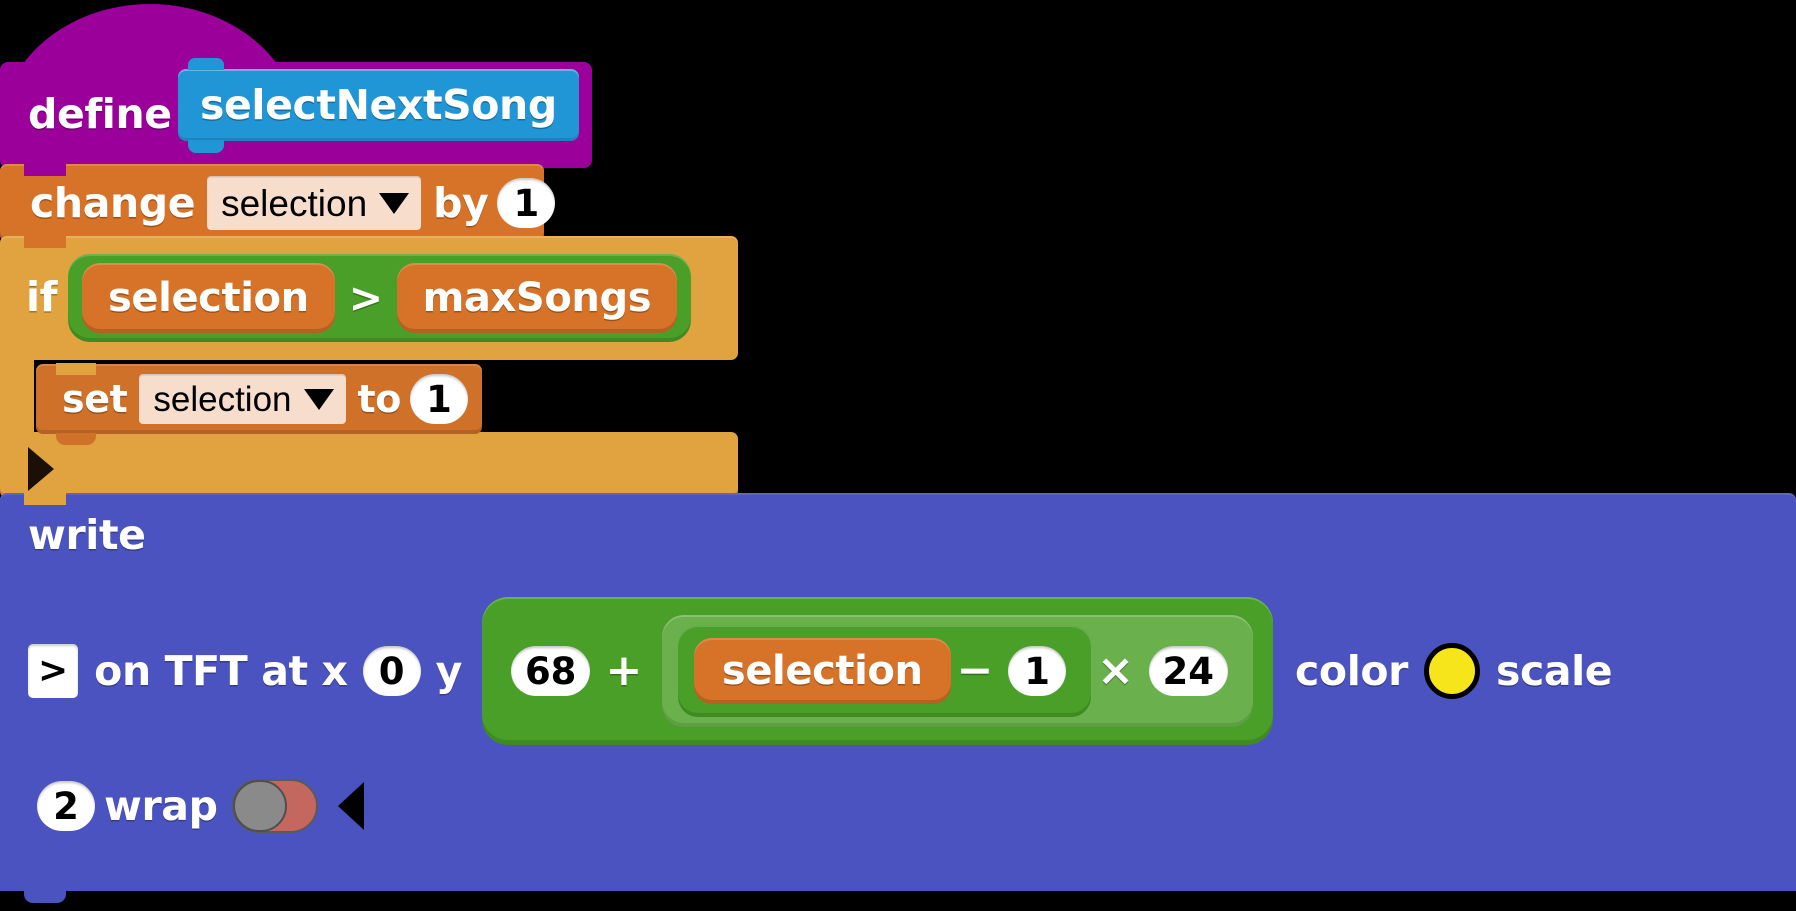 The width and height of the screenshot is (1796, 911). I want to click on variable-reporter-right: maxSongs, so click(537, 298).